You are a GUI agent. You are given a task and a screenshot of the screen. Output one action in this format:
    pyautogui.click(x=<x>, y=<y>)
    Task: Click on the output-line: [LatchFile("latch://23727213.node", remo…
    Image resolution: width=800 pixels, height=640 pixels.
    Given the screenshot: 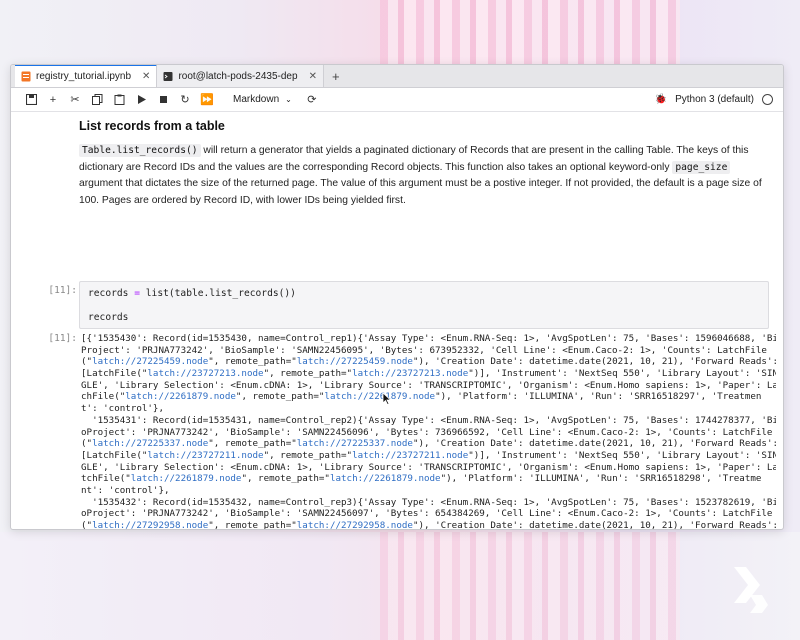 What is the action you would take?
    pyautogui.click(x=428, y=374)
    